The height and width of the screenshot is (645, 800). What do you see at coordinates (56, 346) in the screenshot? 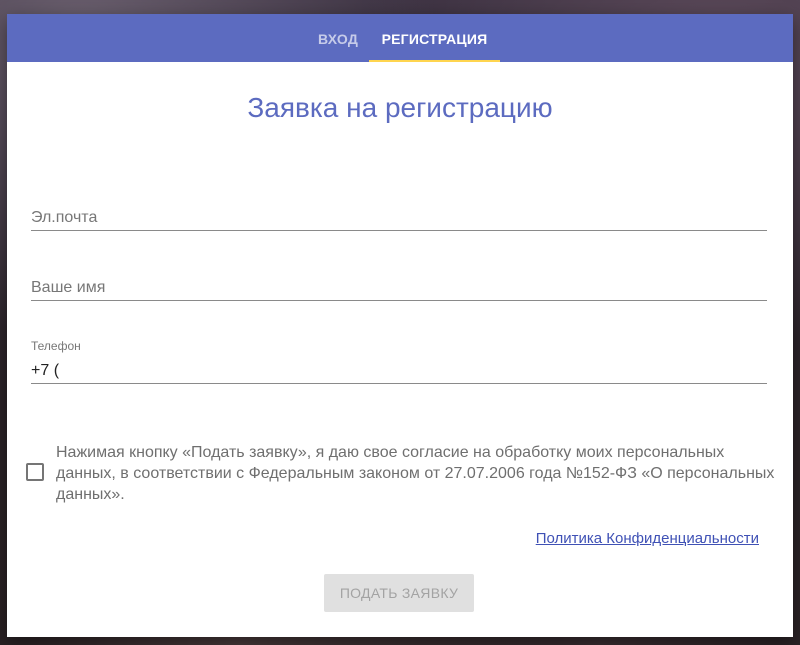
I see `phone-field-label: Телефон` at bounding box center [56, 346].